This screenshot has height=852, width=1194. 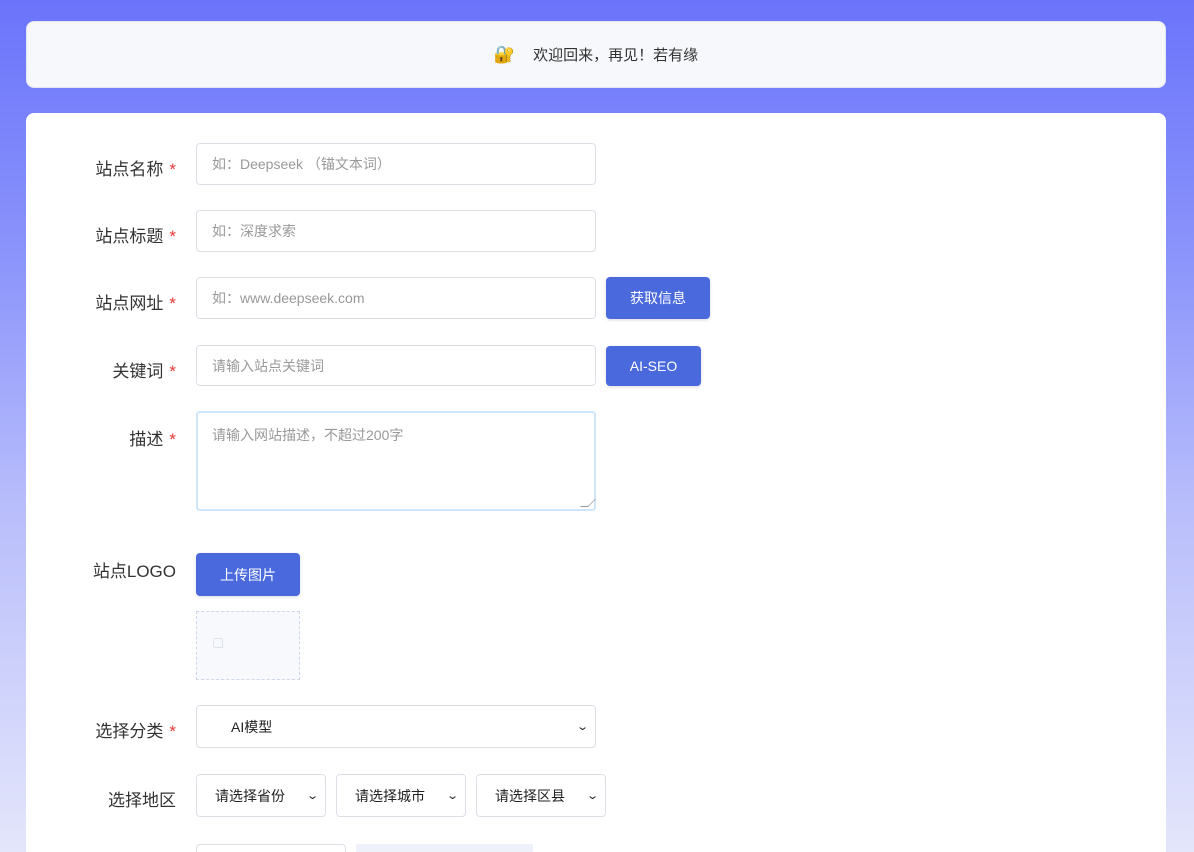 I want to click on category-select: AI模型 ⌄, so click(x=396, y=726).